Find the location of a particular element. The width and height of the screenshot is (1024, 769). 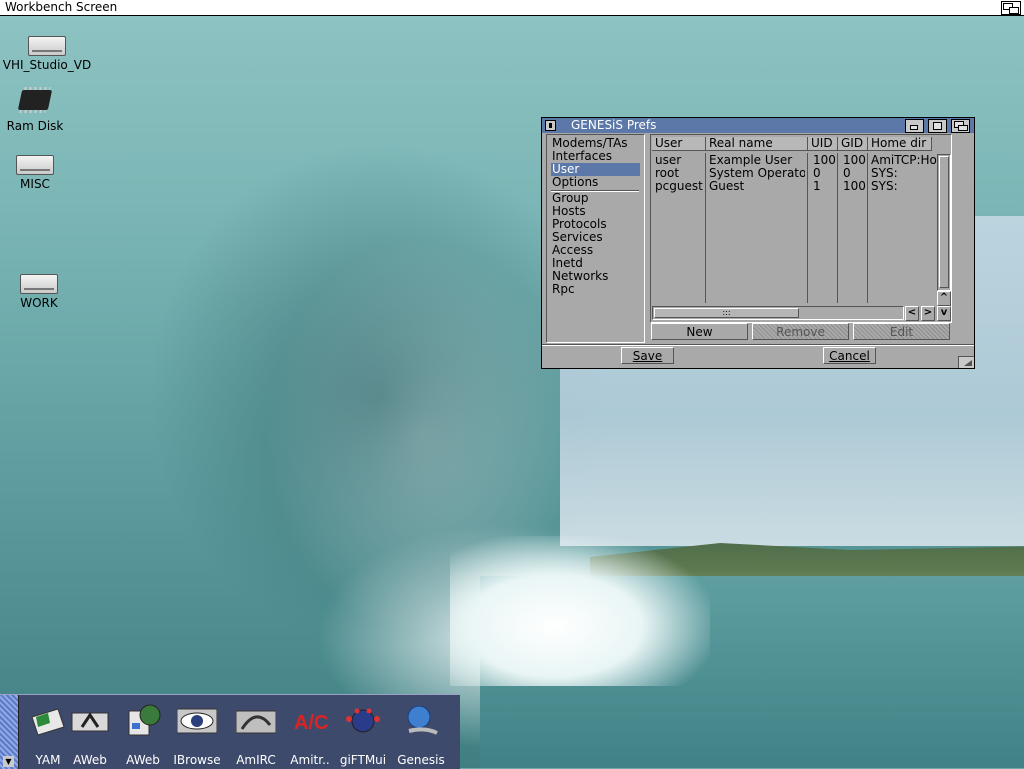

column-header-gid: GID is located at coordinates (853, 144).